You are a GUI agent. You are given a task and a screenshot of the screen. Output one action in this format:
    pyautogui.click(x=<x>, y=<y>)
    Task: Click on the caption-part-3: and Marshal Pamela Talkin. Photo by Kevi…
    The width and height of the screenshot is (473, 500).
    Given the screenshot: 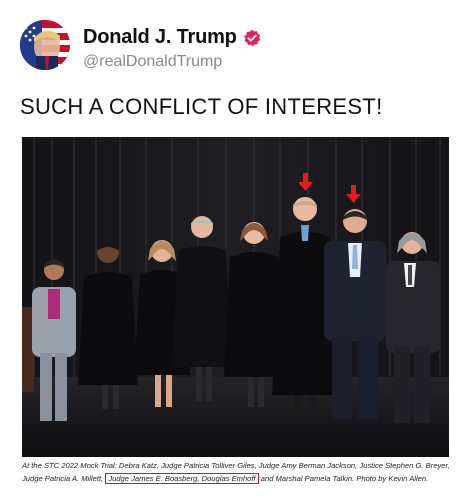 What is the action you would take?
    pyautogui.click(x=344, y=478)
    